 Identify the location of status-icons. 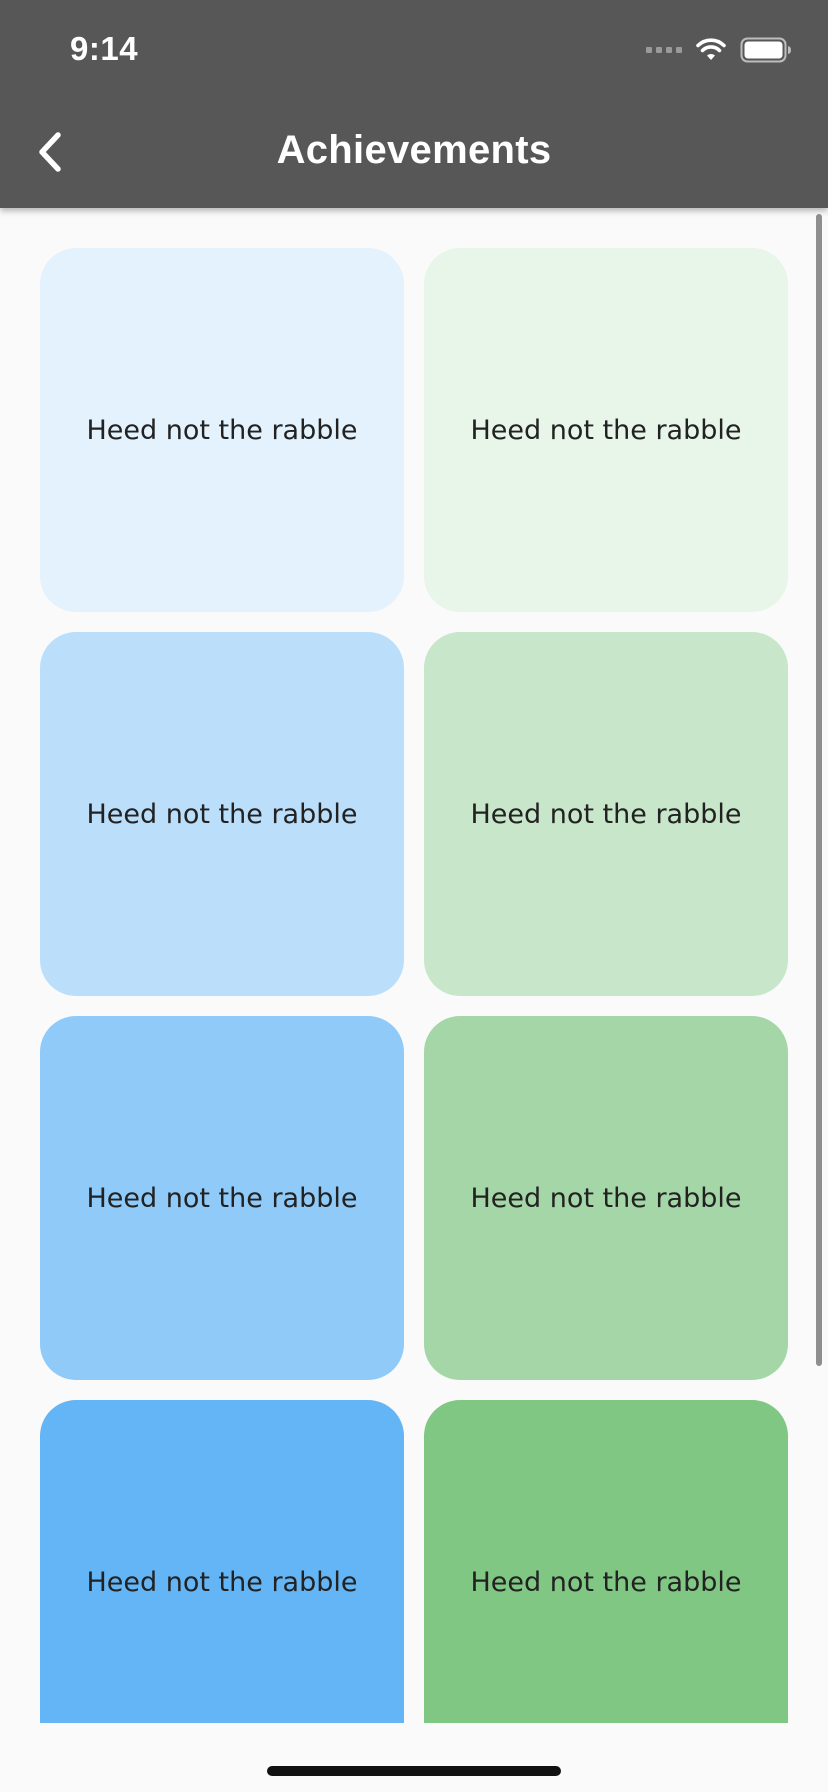
(719, 50).